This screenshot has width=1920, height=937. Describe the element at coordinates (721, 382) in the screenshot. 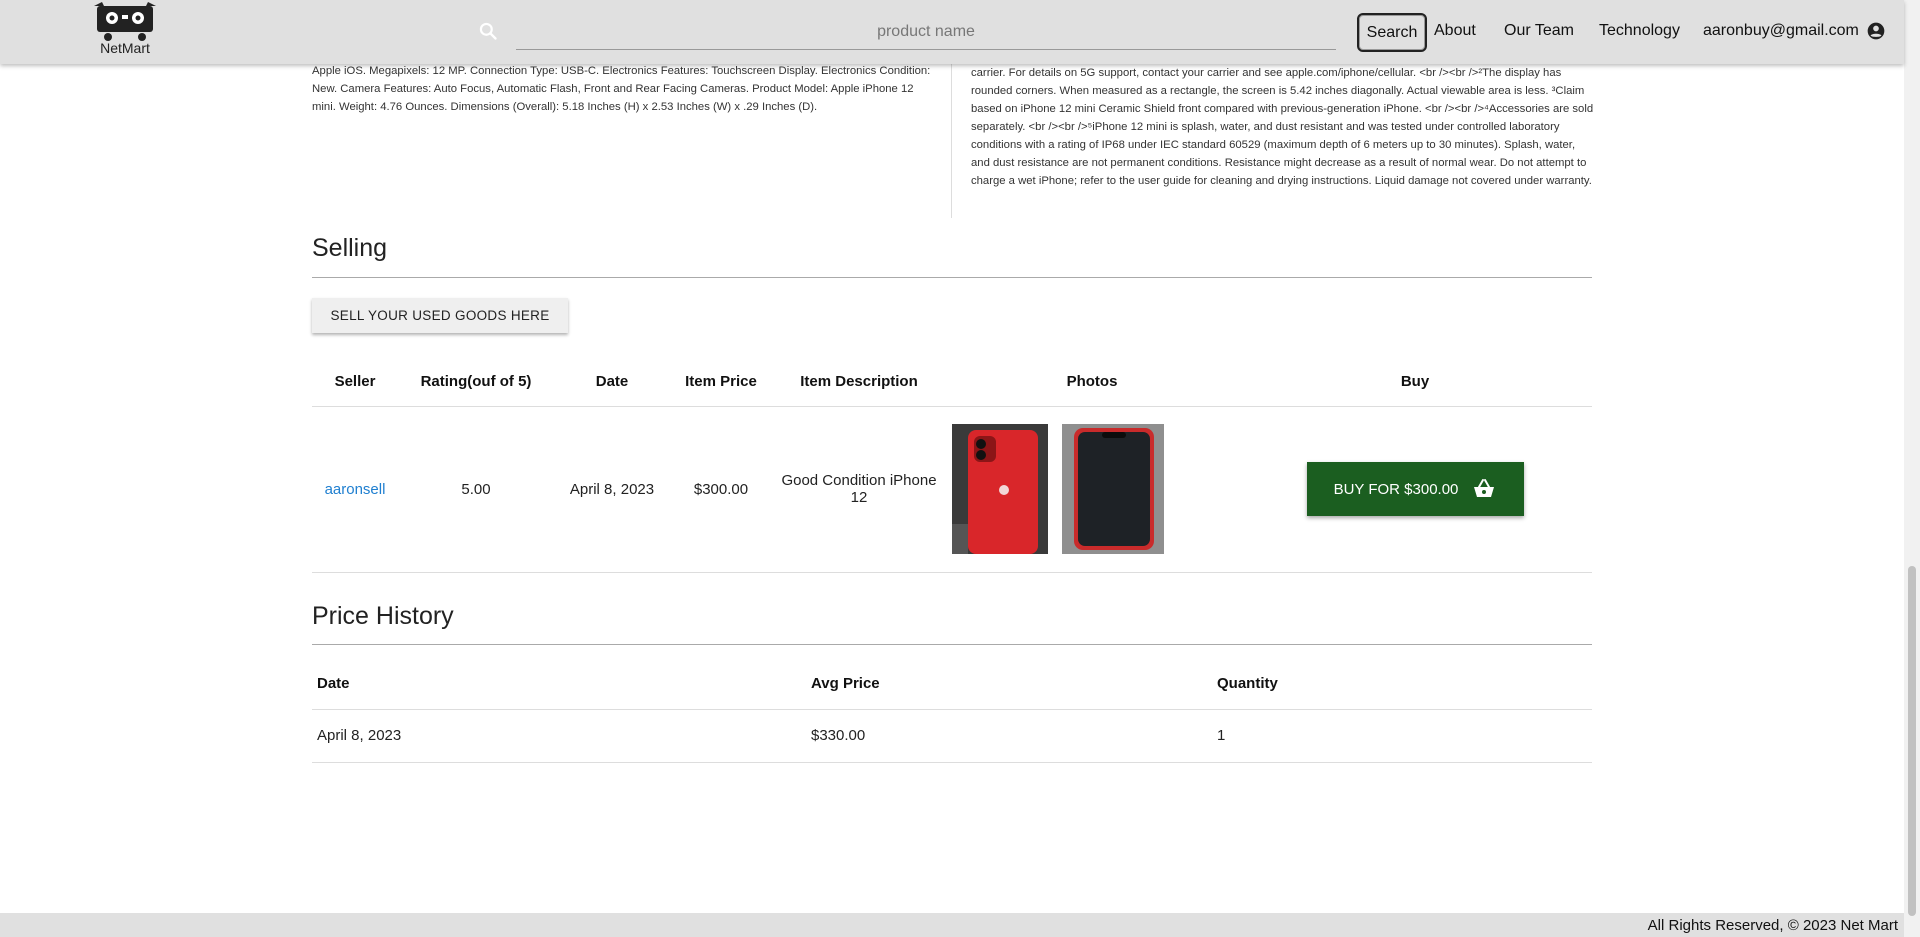

I see `col-item-price: Item Price` at that location.